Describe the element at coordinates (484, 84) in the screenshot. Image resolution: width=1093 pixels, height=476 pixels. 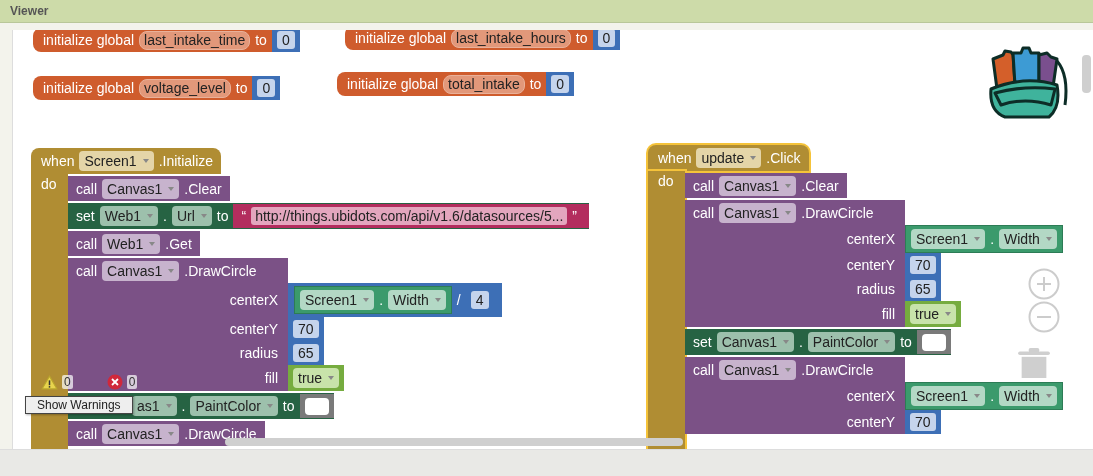
I see `variable-name-field: total_intake` at that location.